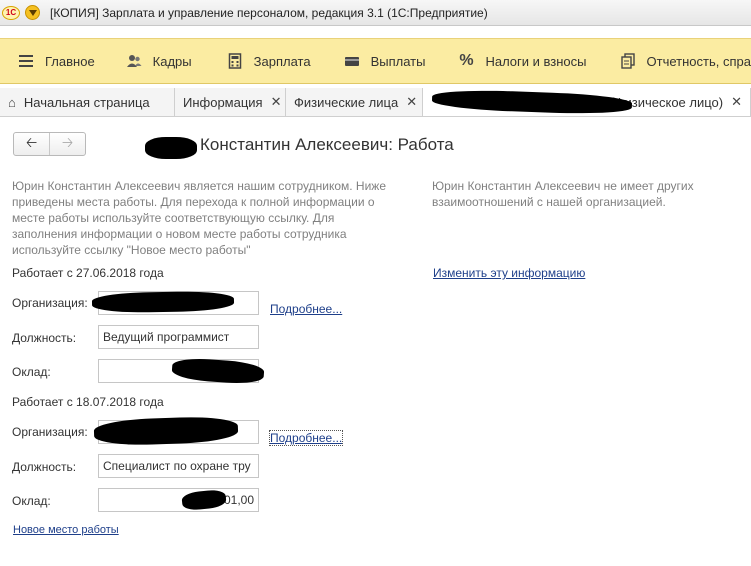  Describe the element at coordinates (282, 61) in the screenshot. I see `section-label: Зарплата` at that location.